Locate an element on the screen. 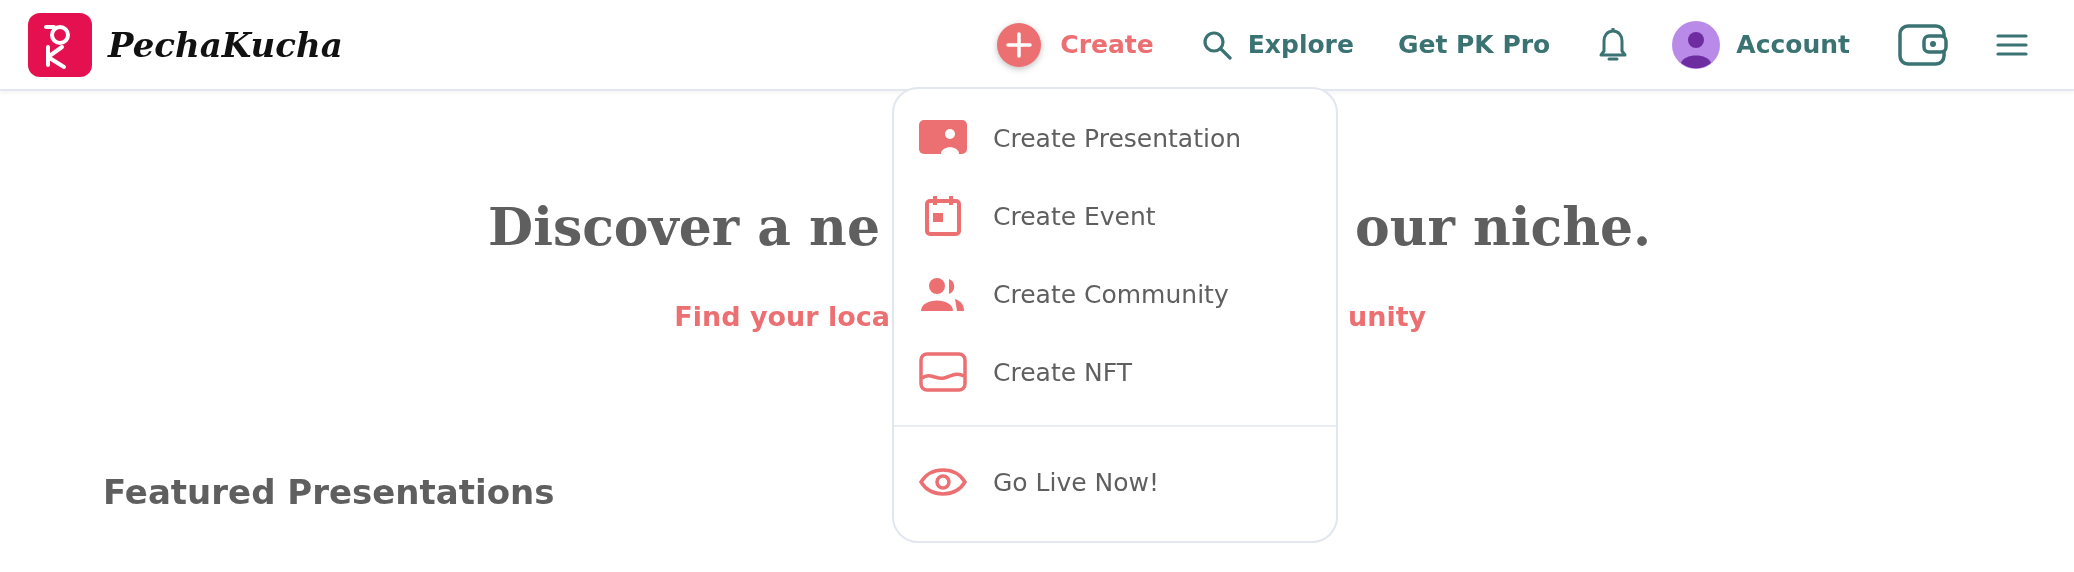 The image size is (2074, 572). menu-item: Go Live Now! is located at coordinates (1115, 482).